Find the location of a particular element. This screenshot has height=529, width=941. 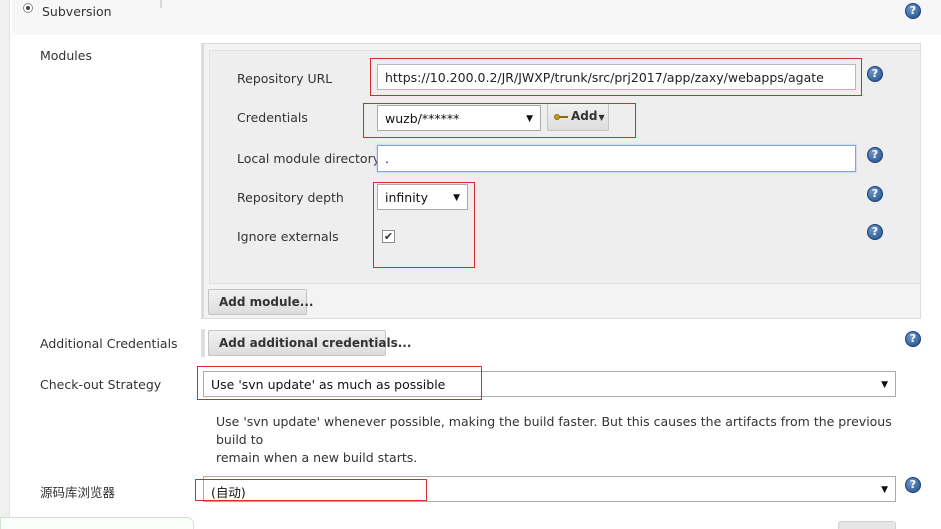

additional-credentials-label: Additional Credentials is located at coordinates (109, 343).